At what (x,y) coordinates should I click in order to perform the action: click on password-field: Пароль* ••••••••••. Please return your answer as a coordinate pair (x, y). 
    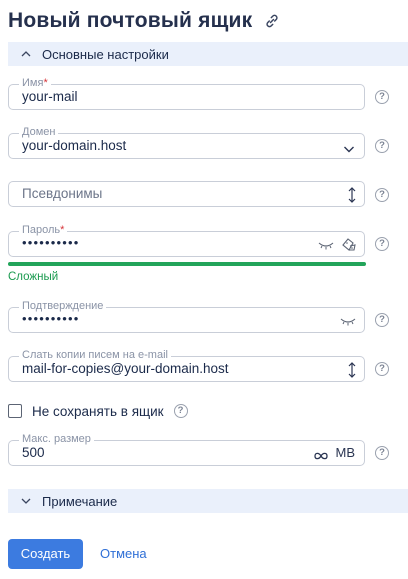
    Looking at the image, I should click on (186, 240).